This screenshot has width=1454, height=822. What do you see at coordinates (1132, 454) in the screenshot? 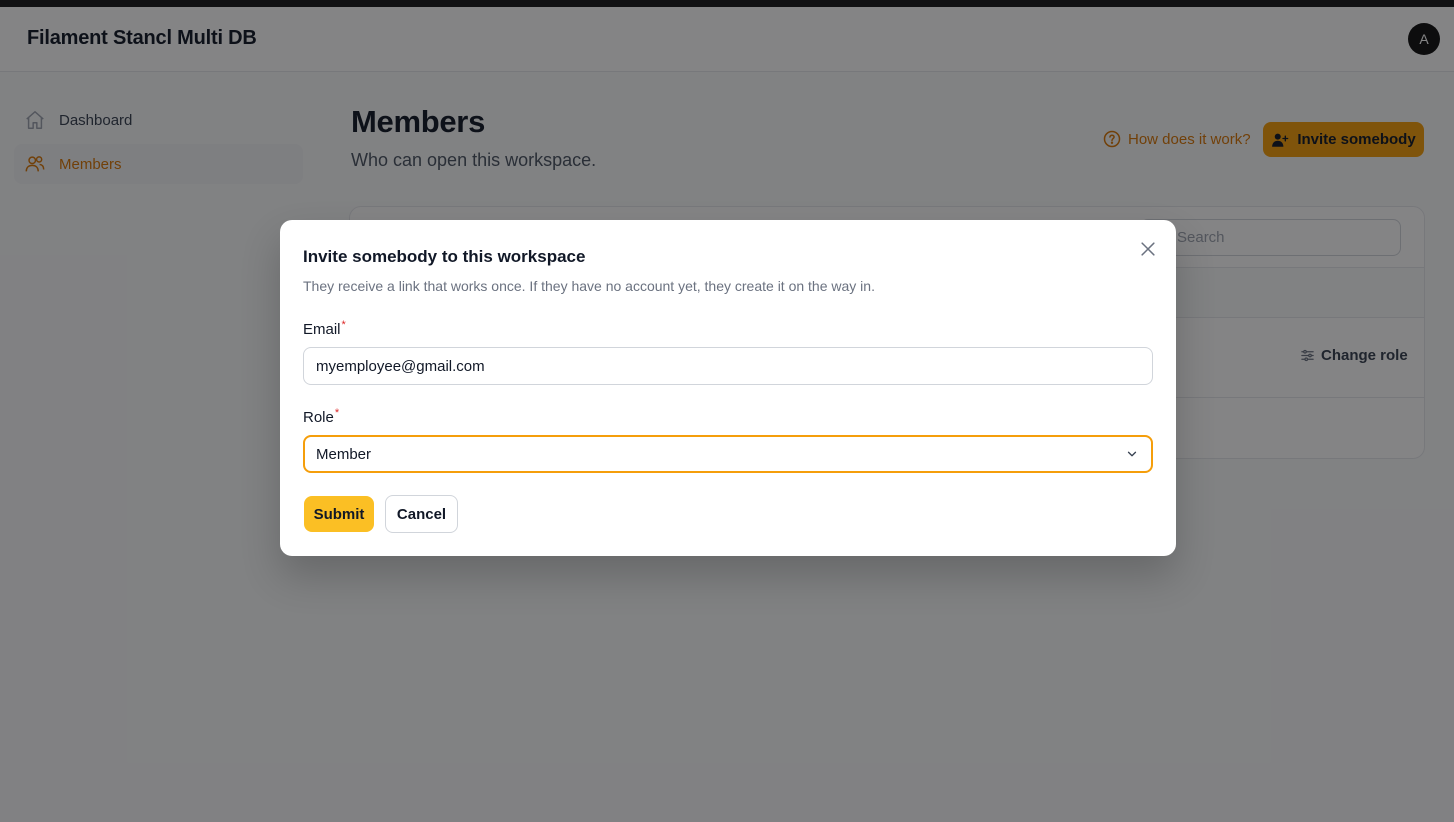
I see `chevron-down-icon` at bounding box center [1132, 454].